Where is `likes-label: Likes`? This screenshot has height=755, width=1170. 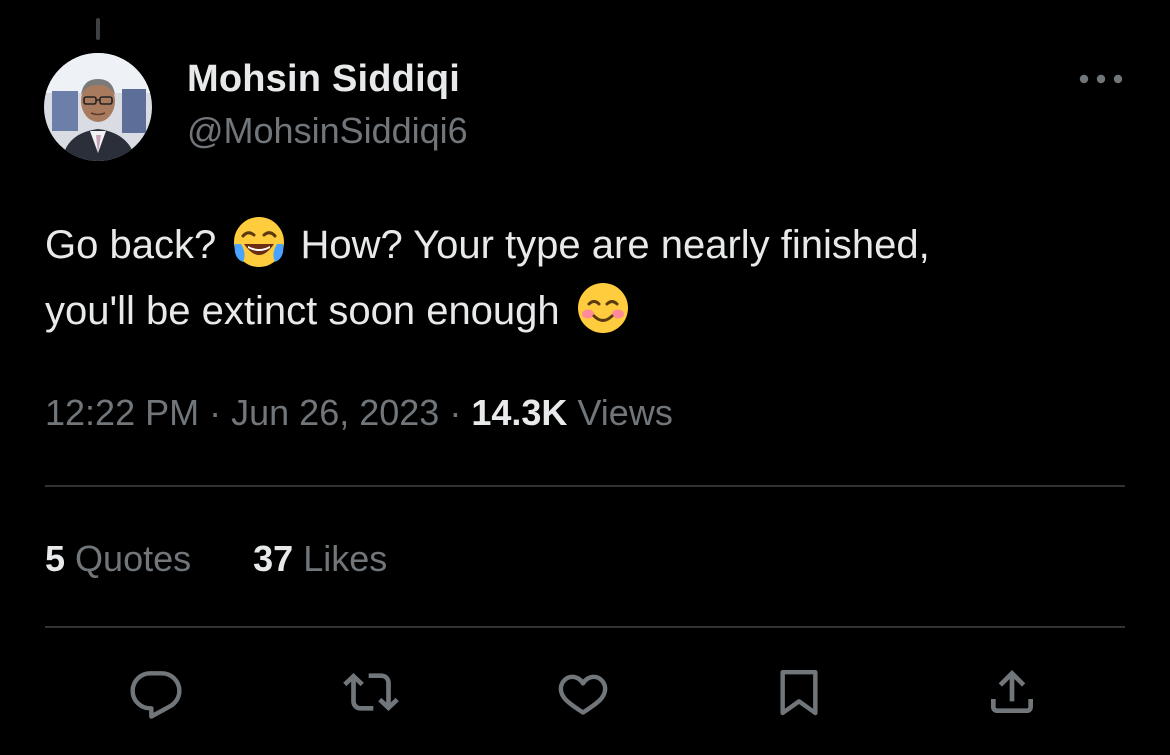
likes-label: Likes is located at coordinates (345, 558).